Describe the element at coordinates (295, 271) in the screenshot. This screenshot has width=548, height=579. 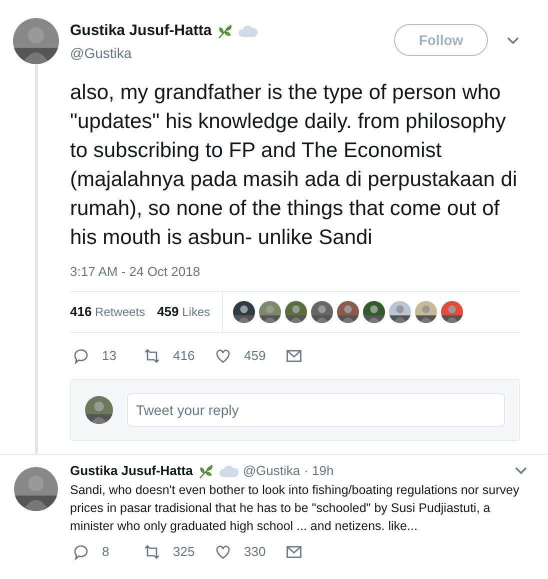
I see `timestamp: 3:17 AM - 24 Oct 2018` at that location.